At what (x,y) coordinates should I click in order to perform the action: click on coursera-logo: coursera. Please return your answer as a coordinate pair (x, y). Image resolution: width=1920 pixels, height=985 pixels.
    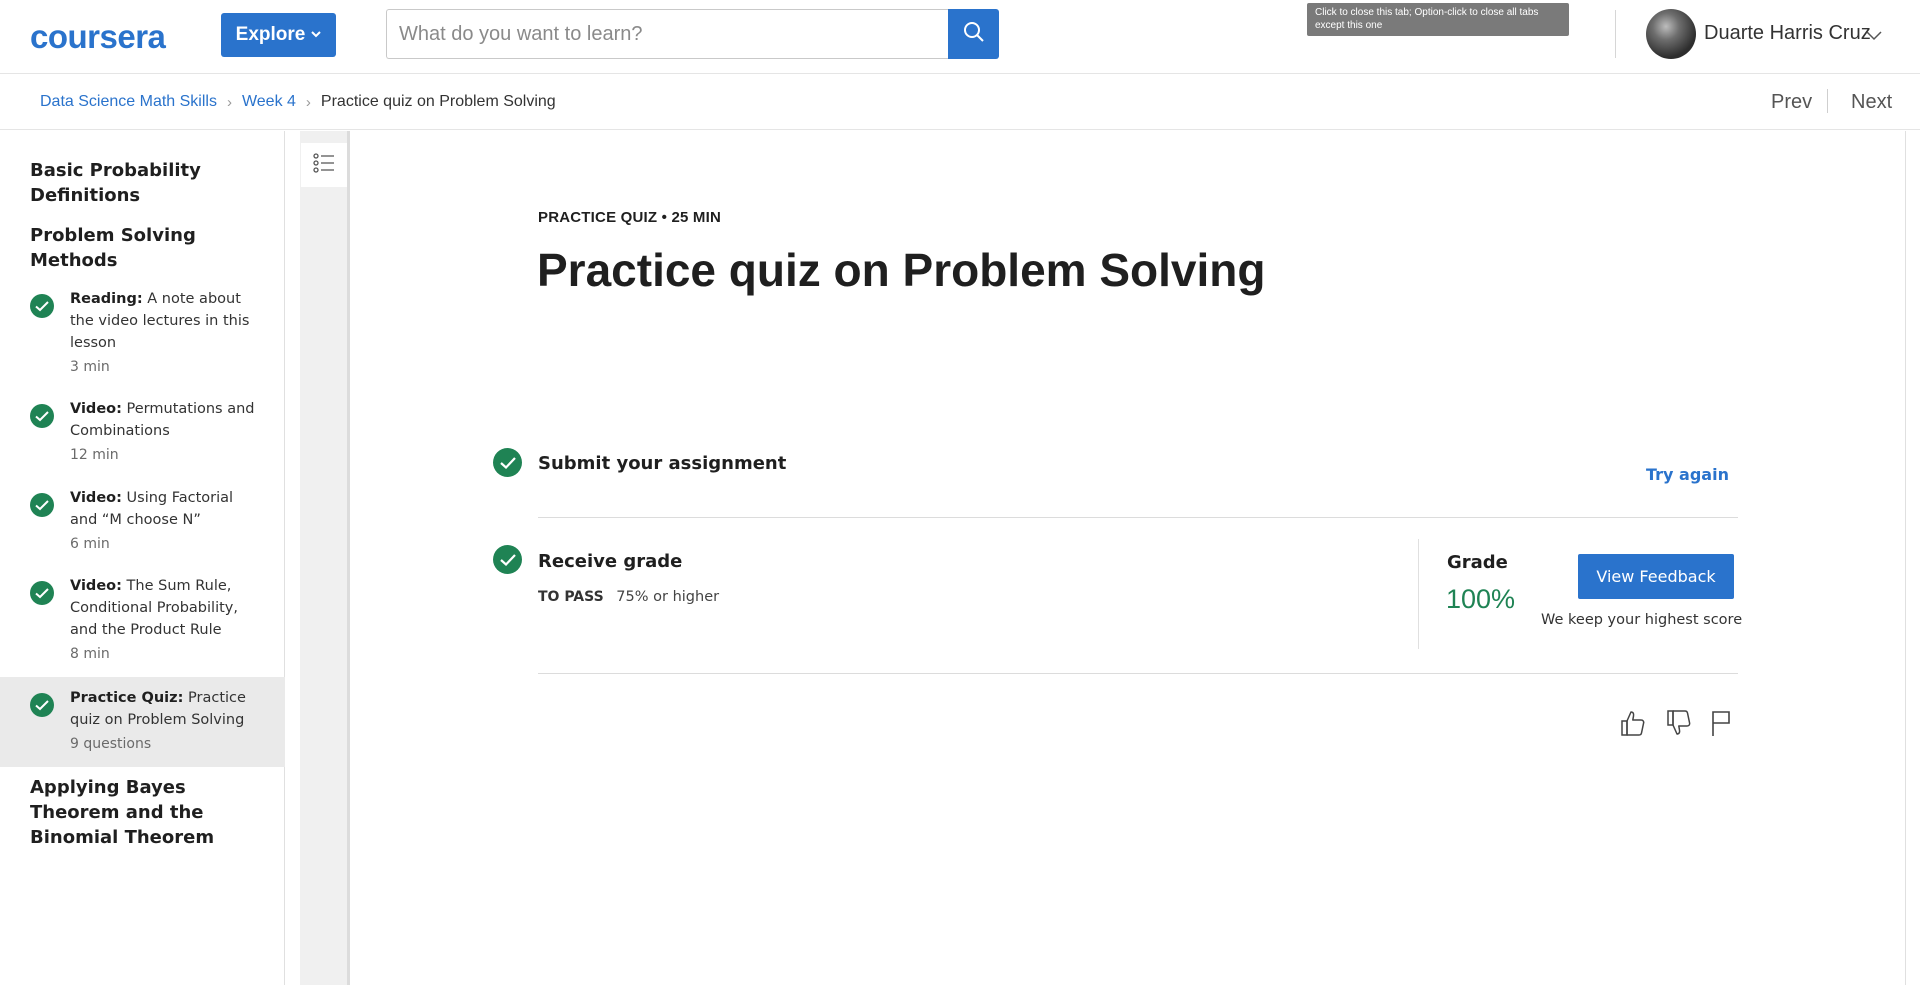
    Looking at the image, I should click on (98, 37).